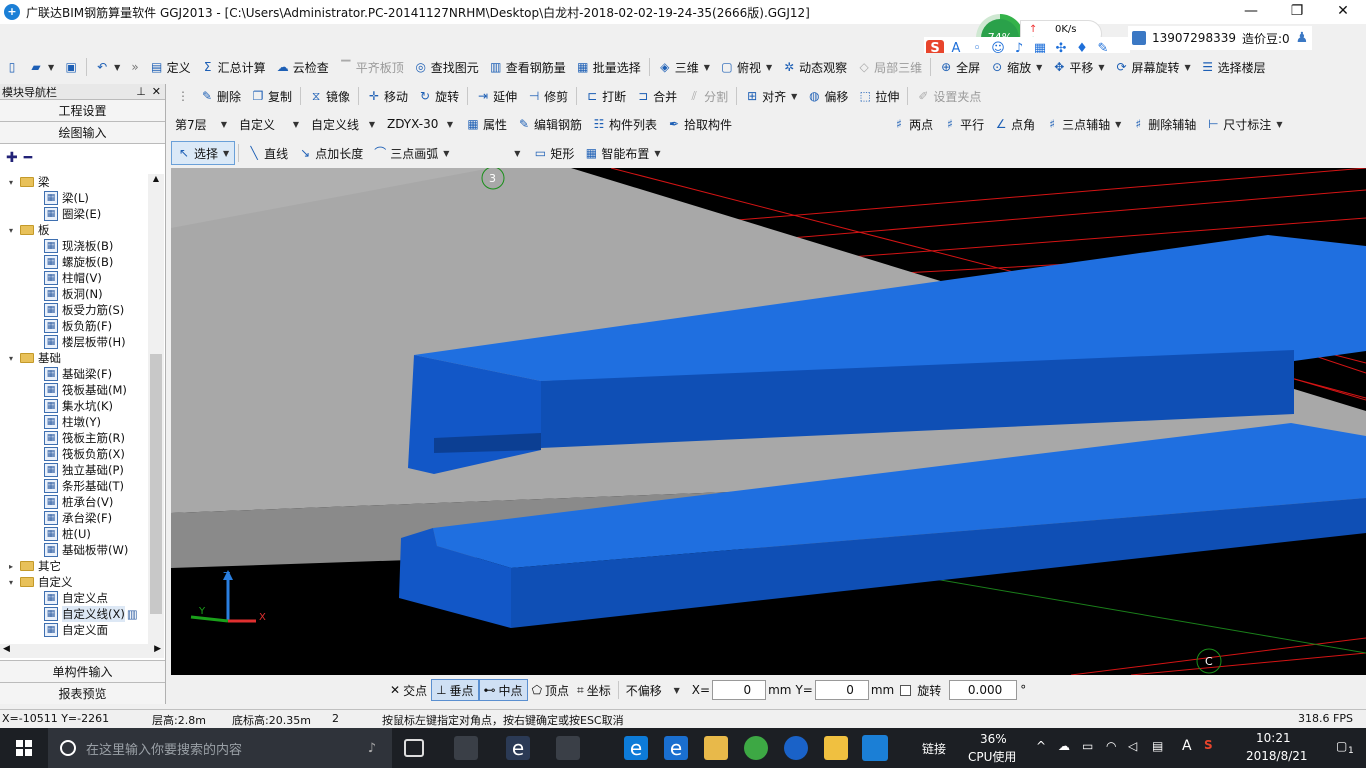 This screenshot has height=768, width=1366. Describe the element at coordinates (503, 690) in the screenshot. I see `midpoint-button: ⊷ 中点` at that location.